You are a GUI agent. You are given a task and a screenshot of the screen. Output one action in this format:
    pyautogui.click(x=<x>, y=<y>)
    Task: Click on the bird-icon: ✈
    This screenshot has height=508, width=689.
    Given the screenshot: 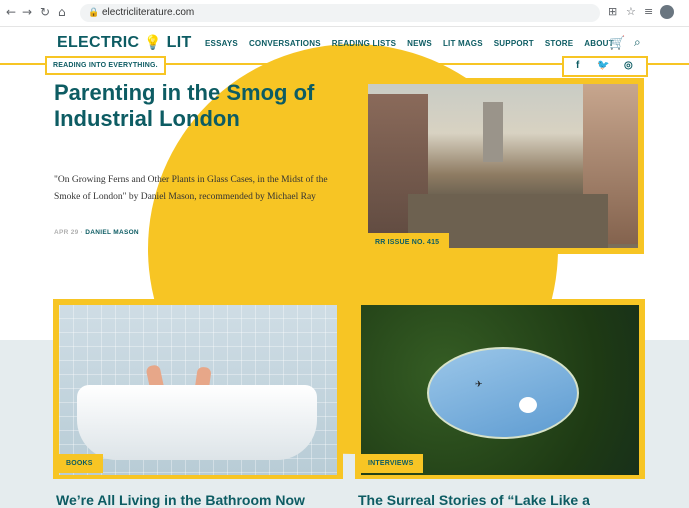 What is the action you would take?
    pyautogui.click(x=479, y=384)
    